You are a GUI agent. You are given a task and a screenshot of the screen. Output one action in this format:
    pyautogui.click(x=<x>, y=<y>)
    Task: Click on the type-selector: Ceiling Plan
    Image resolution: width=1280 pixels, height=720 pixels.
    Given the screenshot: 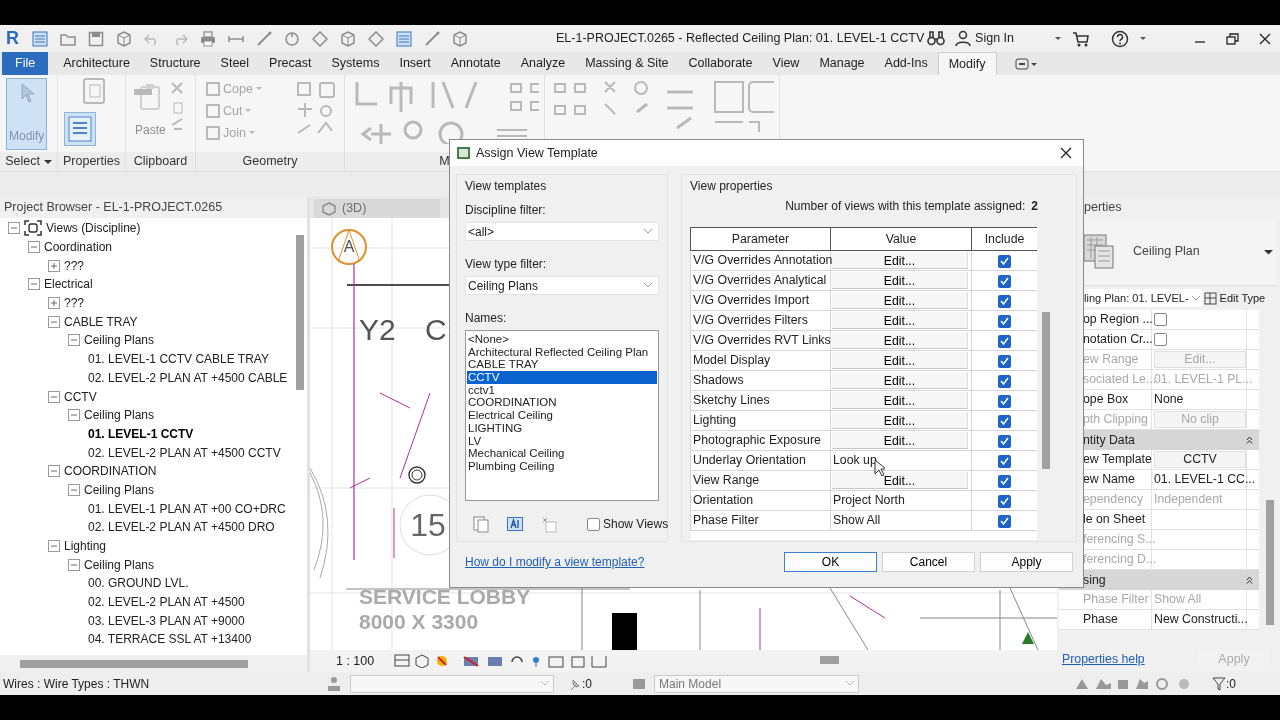 What is the action you would take?
    pyautogui.click(x=1205, y=251)
    